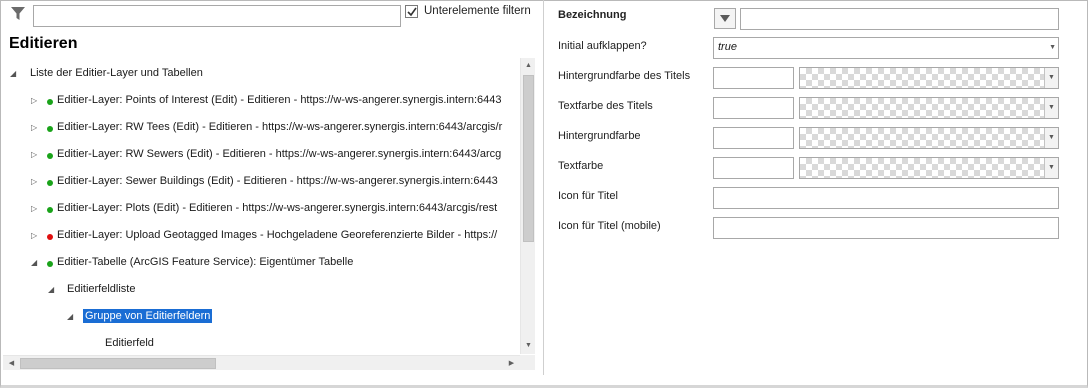 This screenshot has width=1088, height=388. What do you see at coordinates (602, 46) in the screenshot?
I see `initial-expand-label: Initial aufklappen?` at bounding box center [602, 46].